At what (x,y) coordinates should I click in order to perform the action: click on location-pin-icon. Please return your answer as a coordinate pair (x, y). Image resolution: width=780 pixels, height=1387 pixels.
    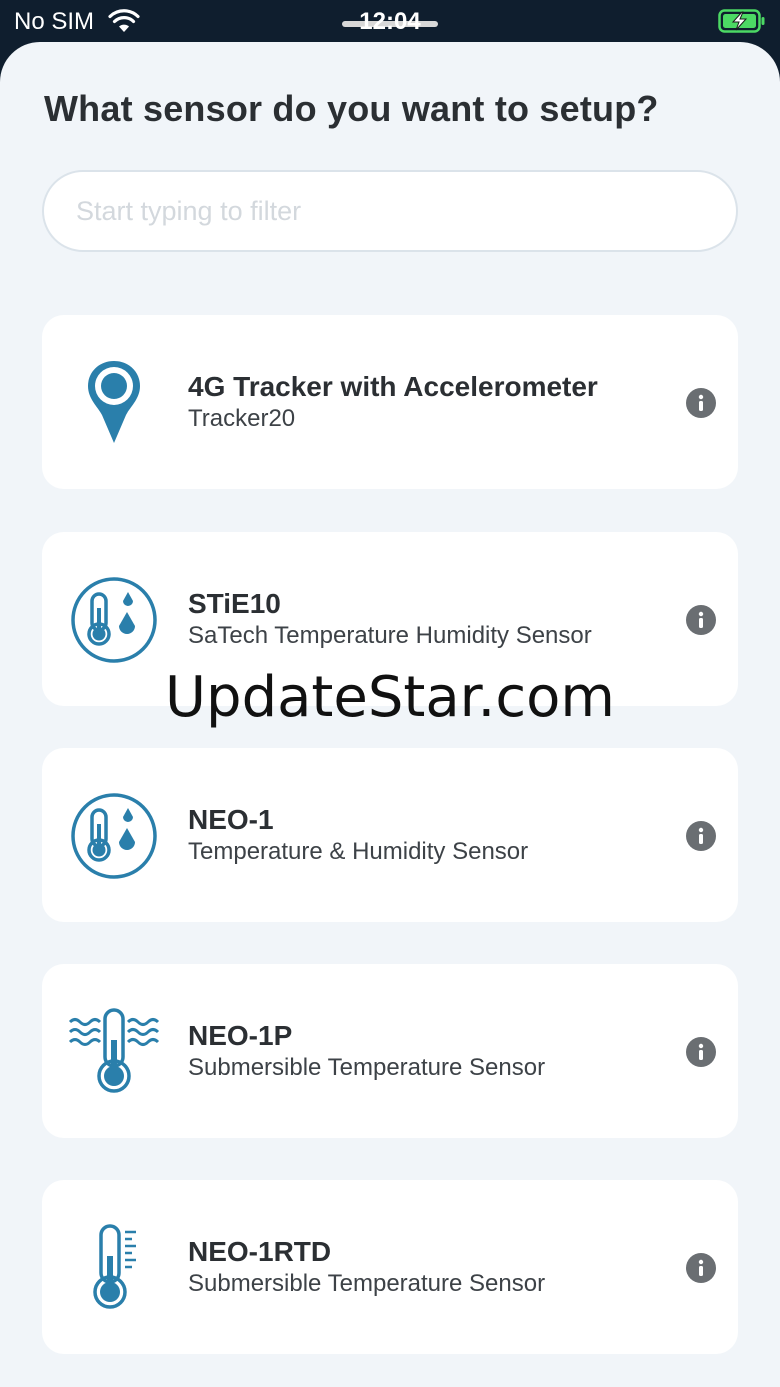
    Looking at the image, I should click on (114, 402).